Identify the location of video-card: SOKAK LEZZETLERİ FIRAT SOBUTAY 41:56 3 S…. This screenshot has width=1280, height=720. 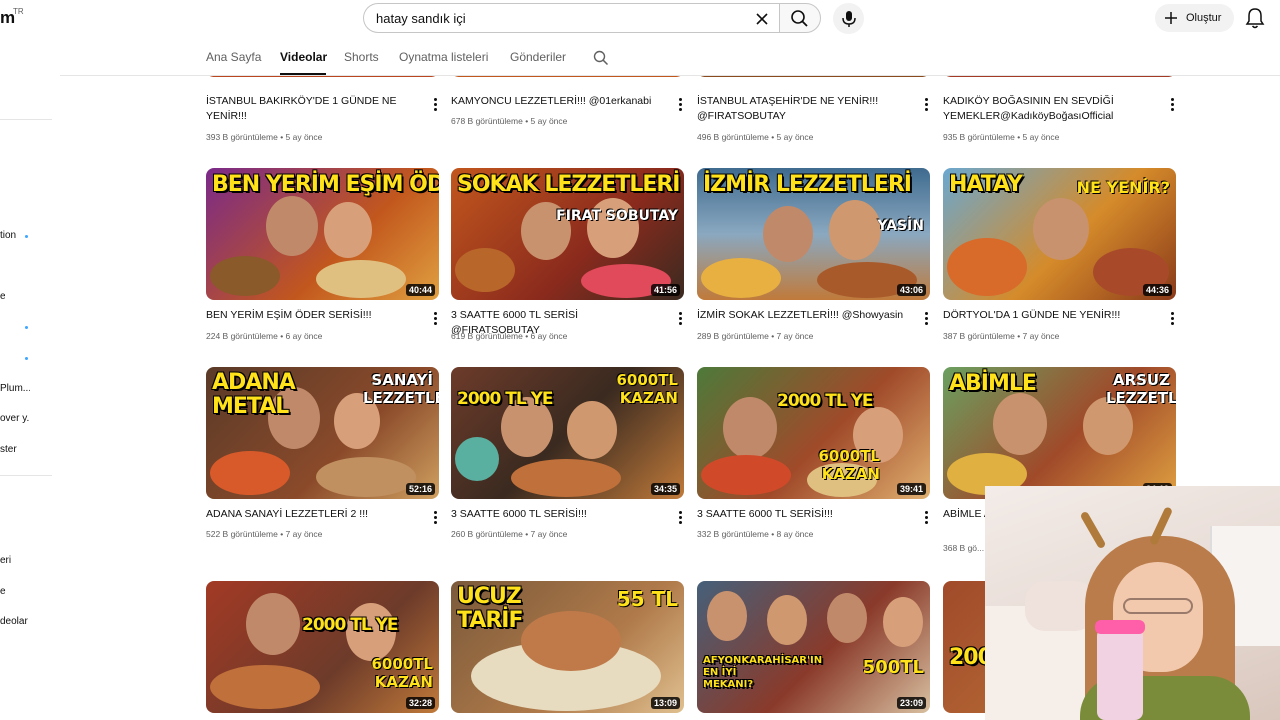
(568, 258).